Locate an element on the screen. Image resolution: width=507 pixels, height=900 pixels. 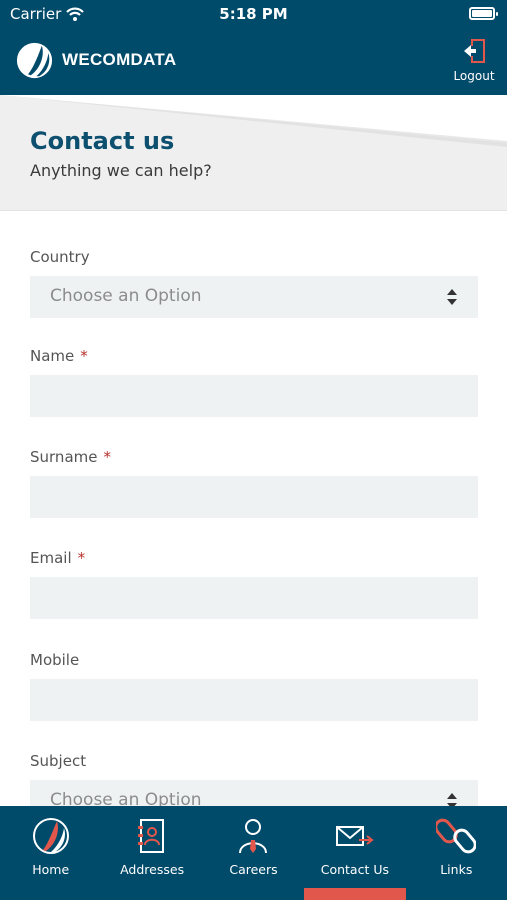
tab-addresses-label: Addresses is located at coordinates (152, 869).